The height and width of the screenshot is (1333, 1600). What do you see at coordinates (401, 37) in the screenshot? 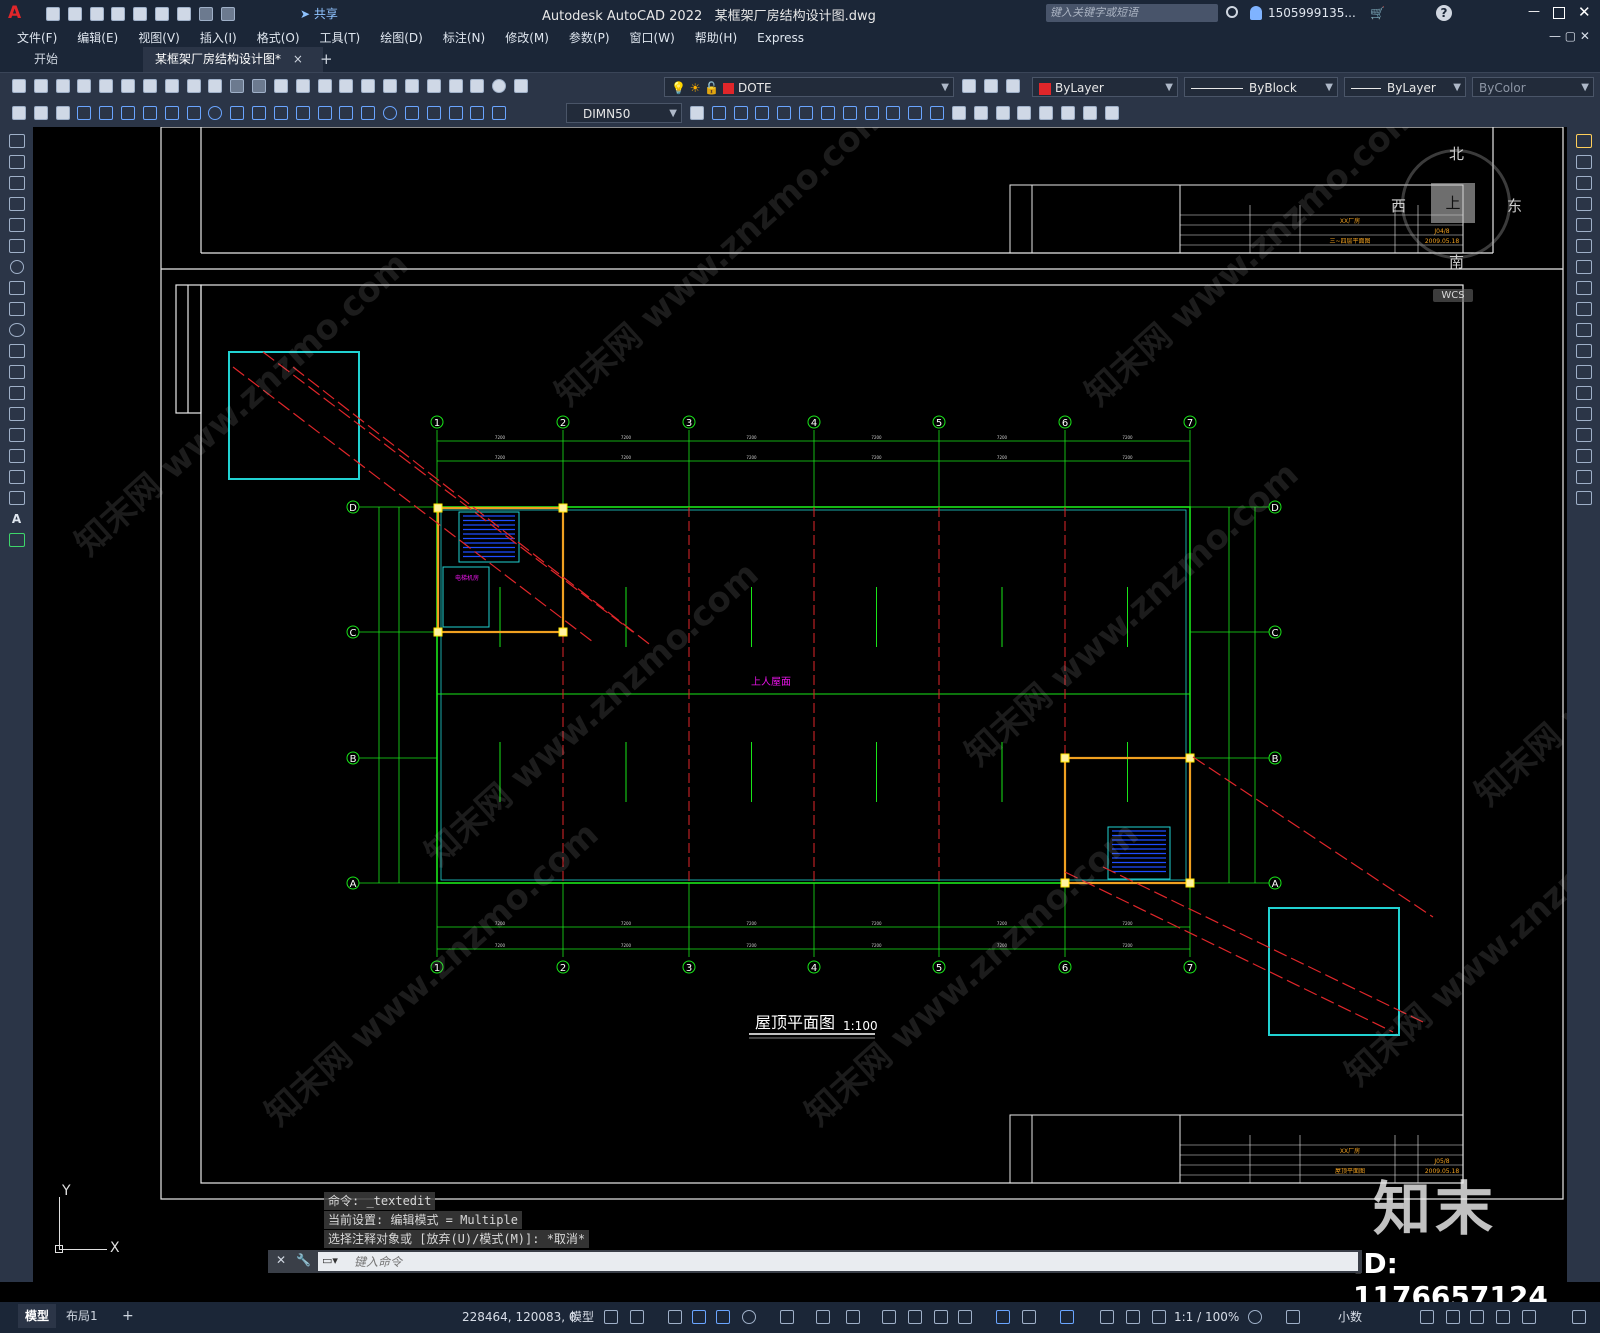
I see `menu-item: 绘图(D)` at bounding box center [401, 37].